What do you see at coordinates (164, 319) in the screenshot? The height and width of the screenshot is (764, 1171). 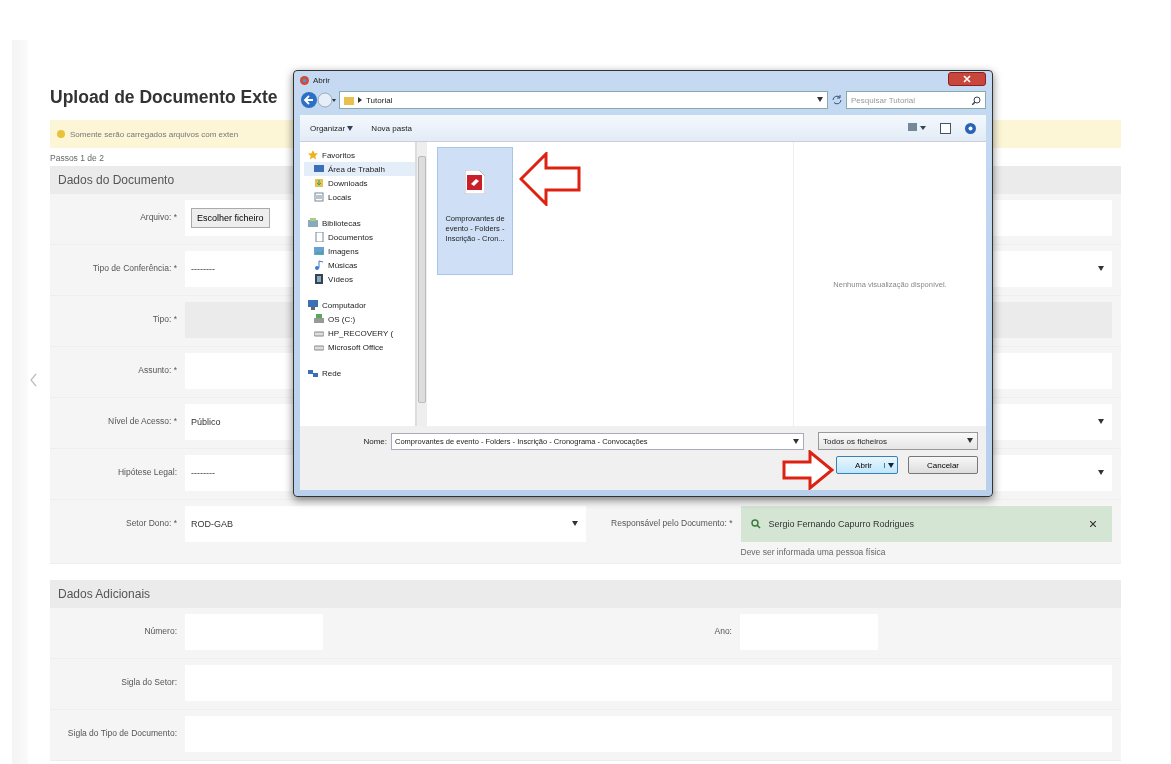 I see `field-label: Tipo: *` at bounding box center [164, 319].